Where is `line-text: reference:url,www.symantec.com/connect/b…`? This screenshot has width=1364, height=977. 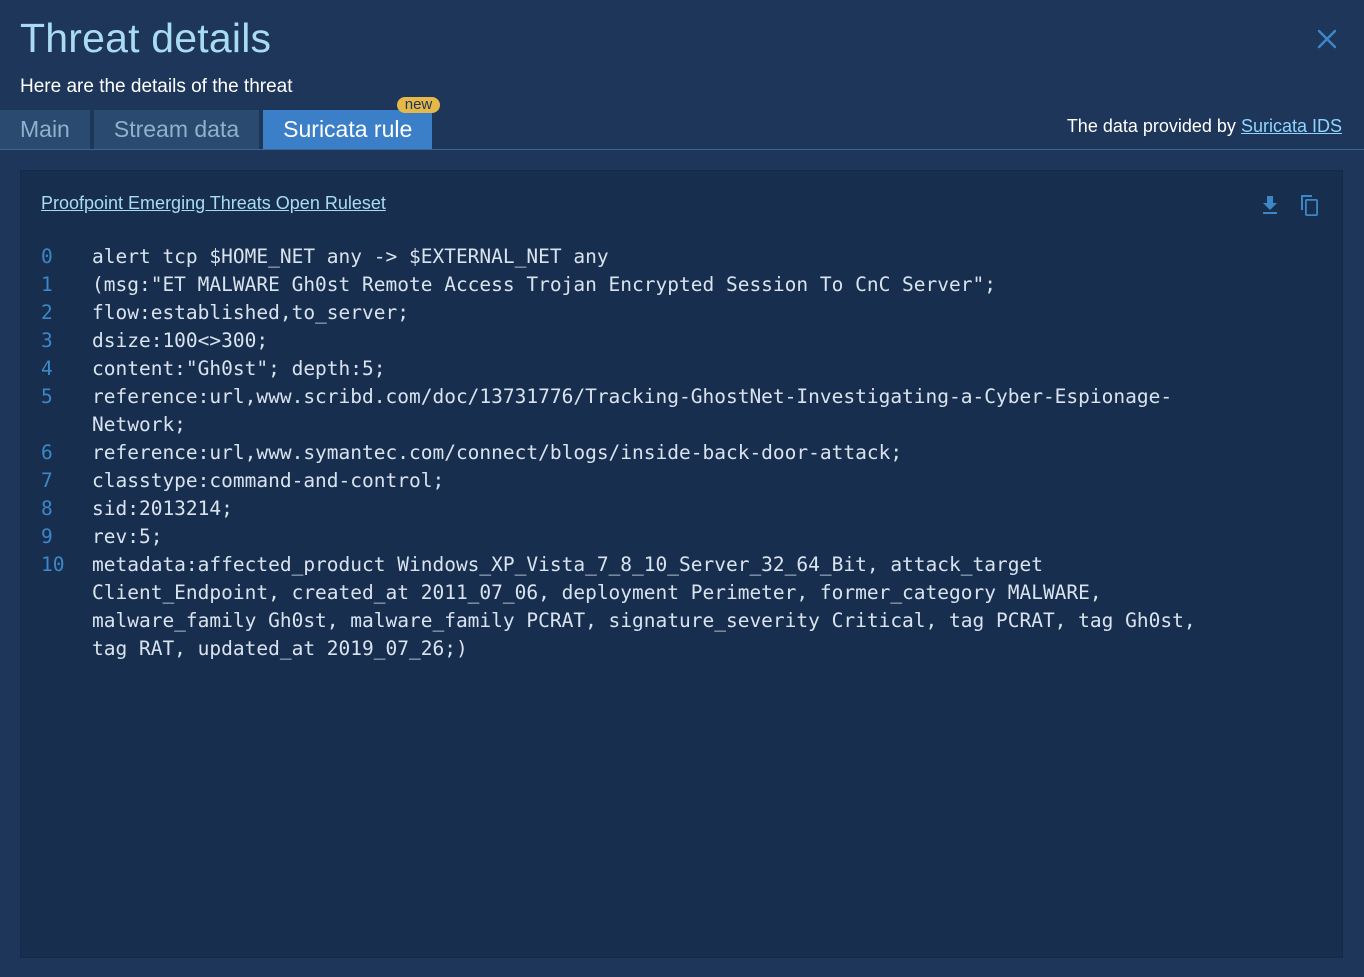 line-text: reference:url,www.symantec.com/connect/b… is located at coordinates (497, 452).